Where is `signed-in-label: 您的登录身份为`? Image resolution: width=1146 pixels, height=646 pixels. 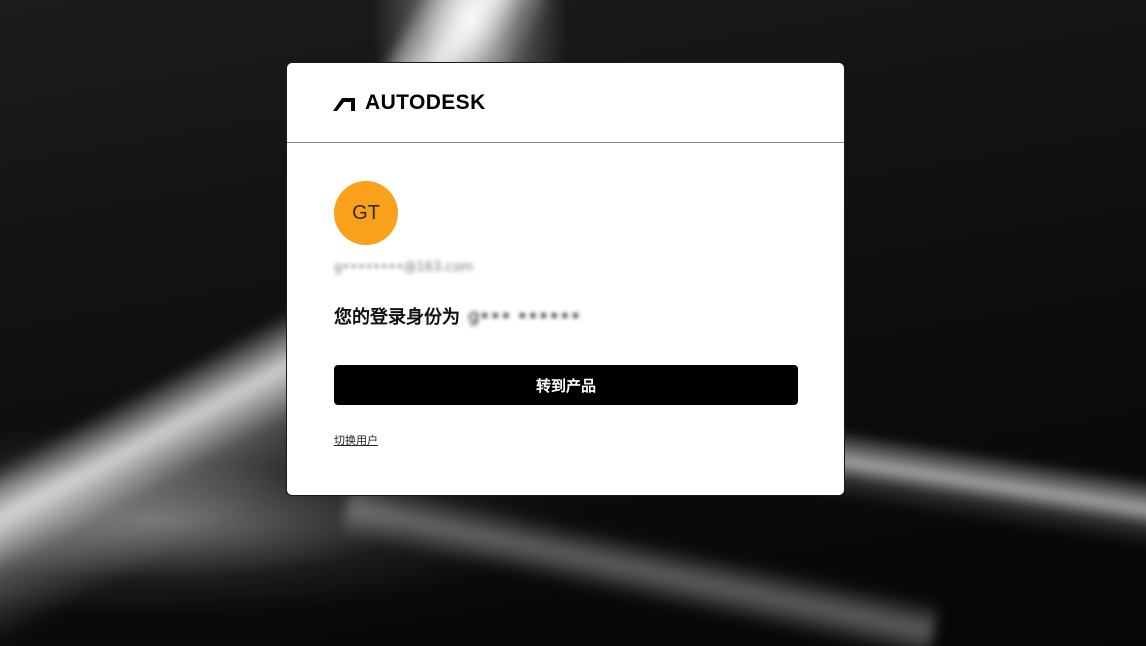 signed-in-label: 您的登录身份为 is located at coordinates (397, 317).